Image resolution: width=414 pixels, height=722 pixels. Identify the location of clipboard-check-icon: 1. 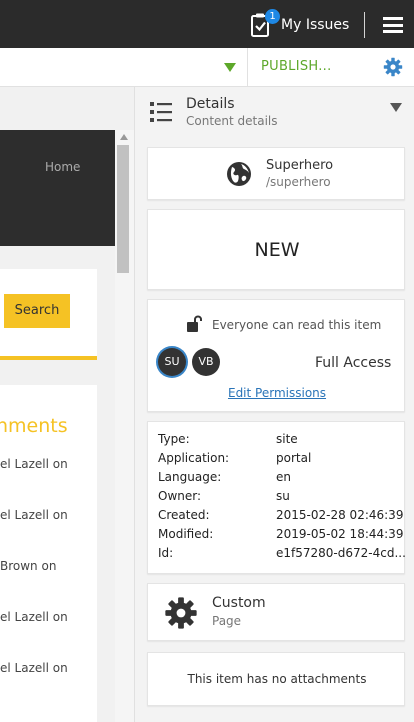
(265, 23).